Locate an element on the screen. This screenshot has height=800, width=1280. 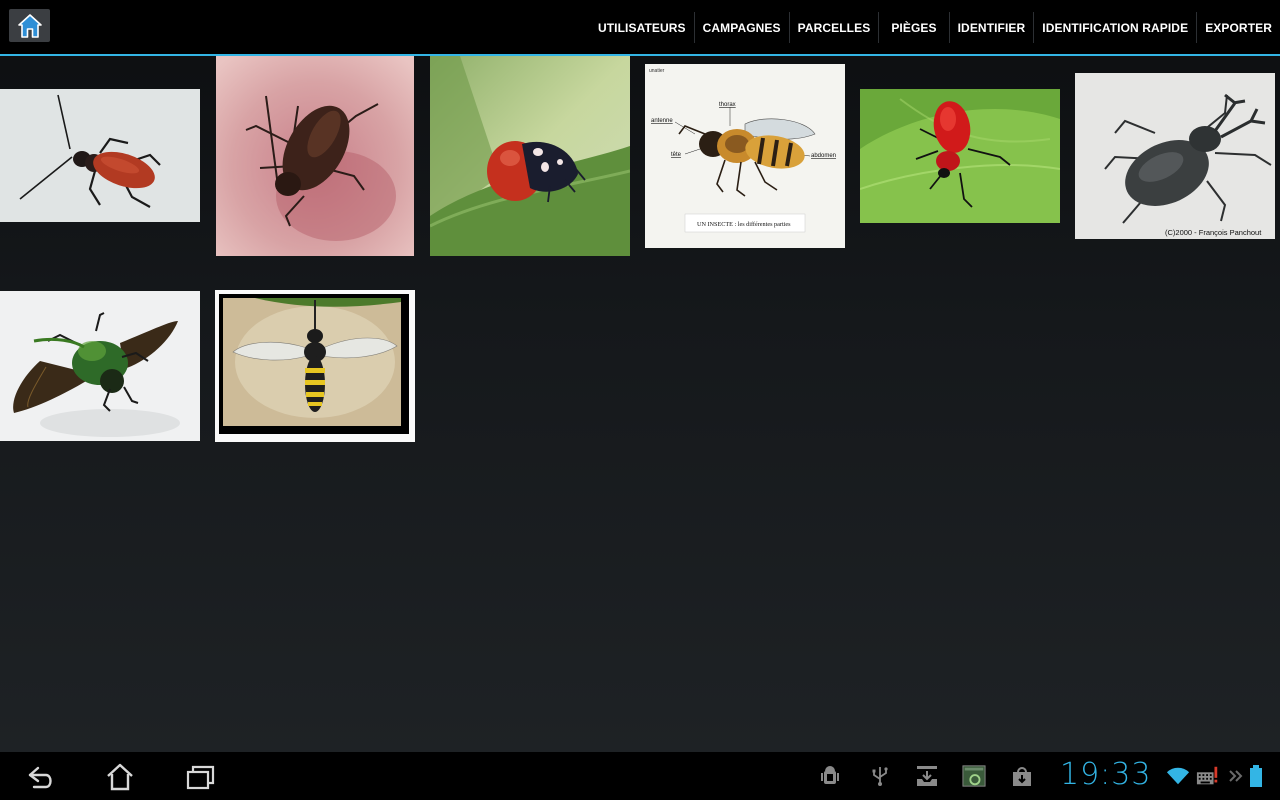
recent-apps-button is located at coordinates (200, 777).